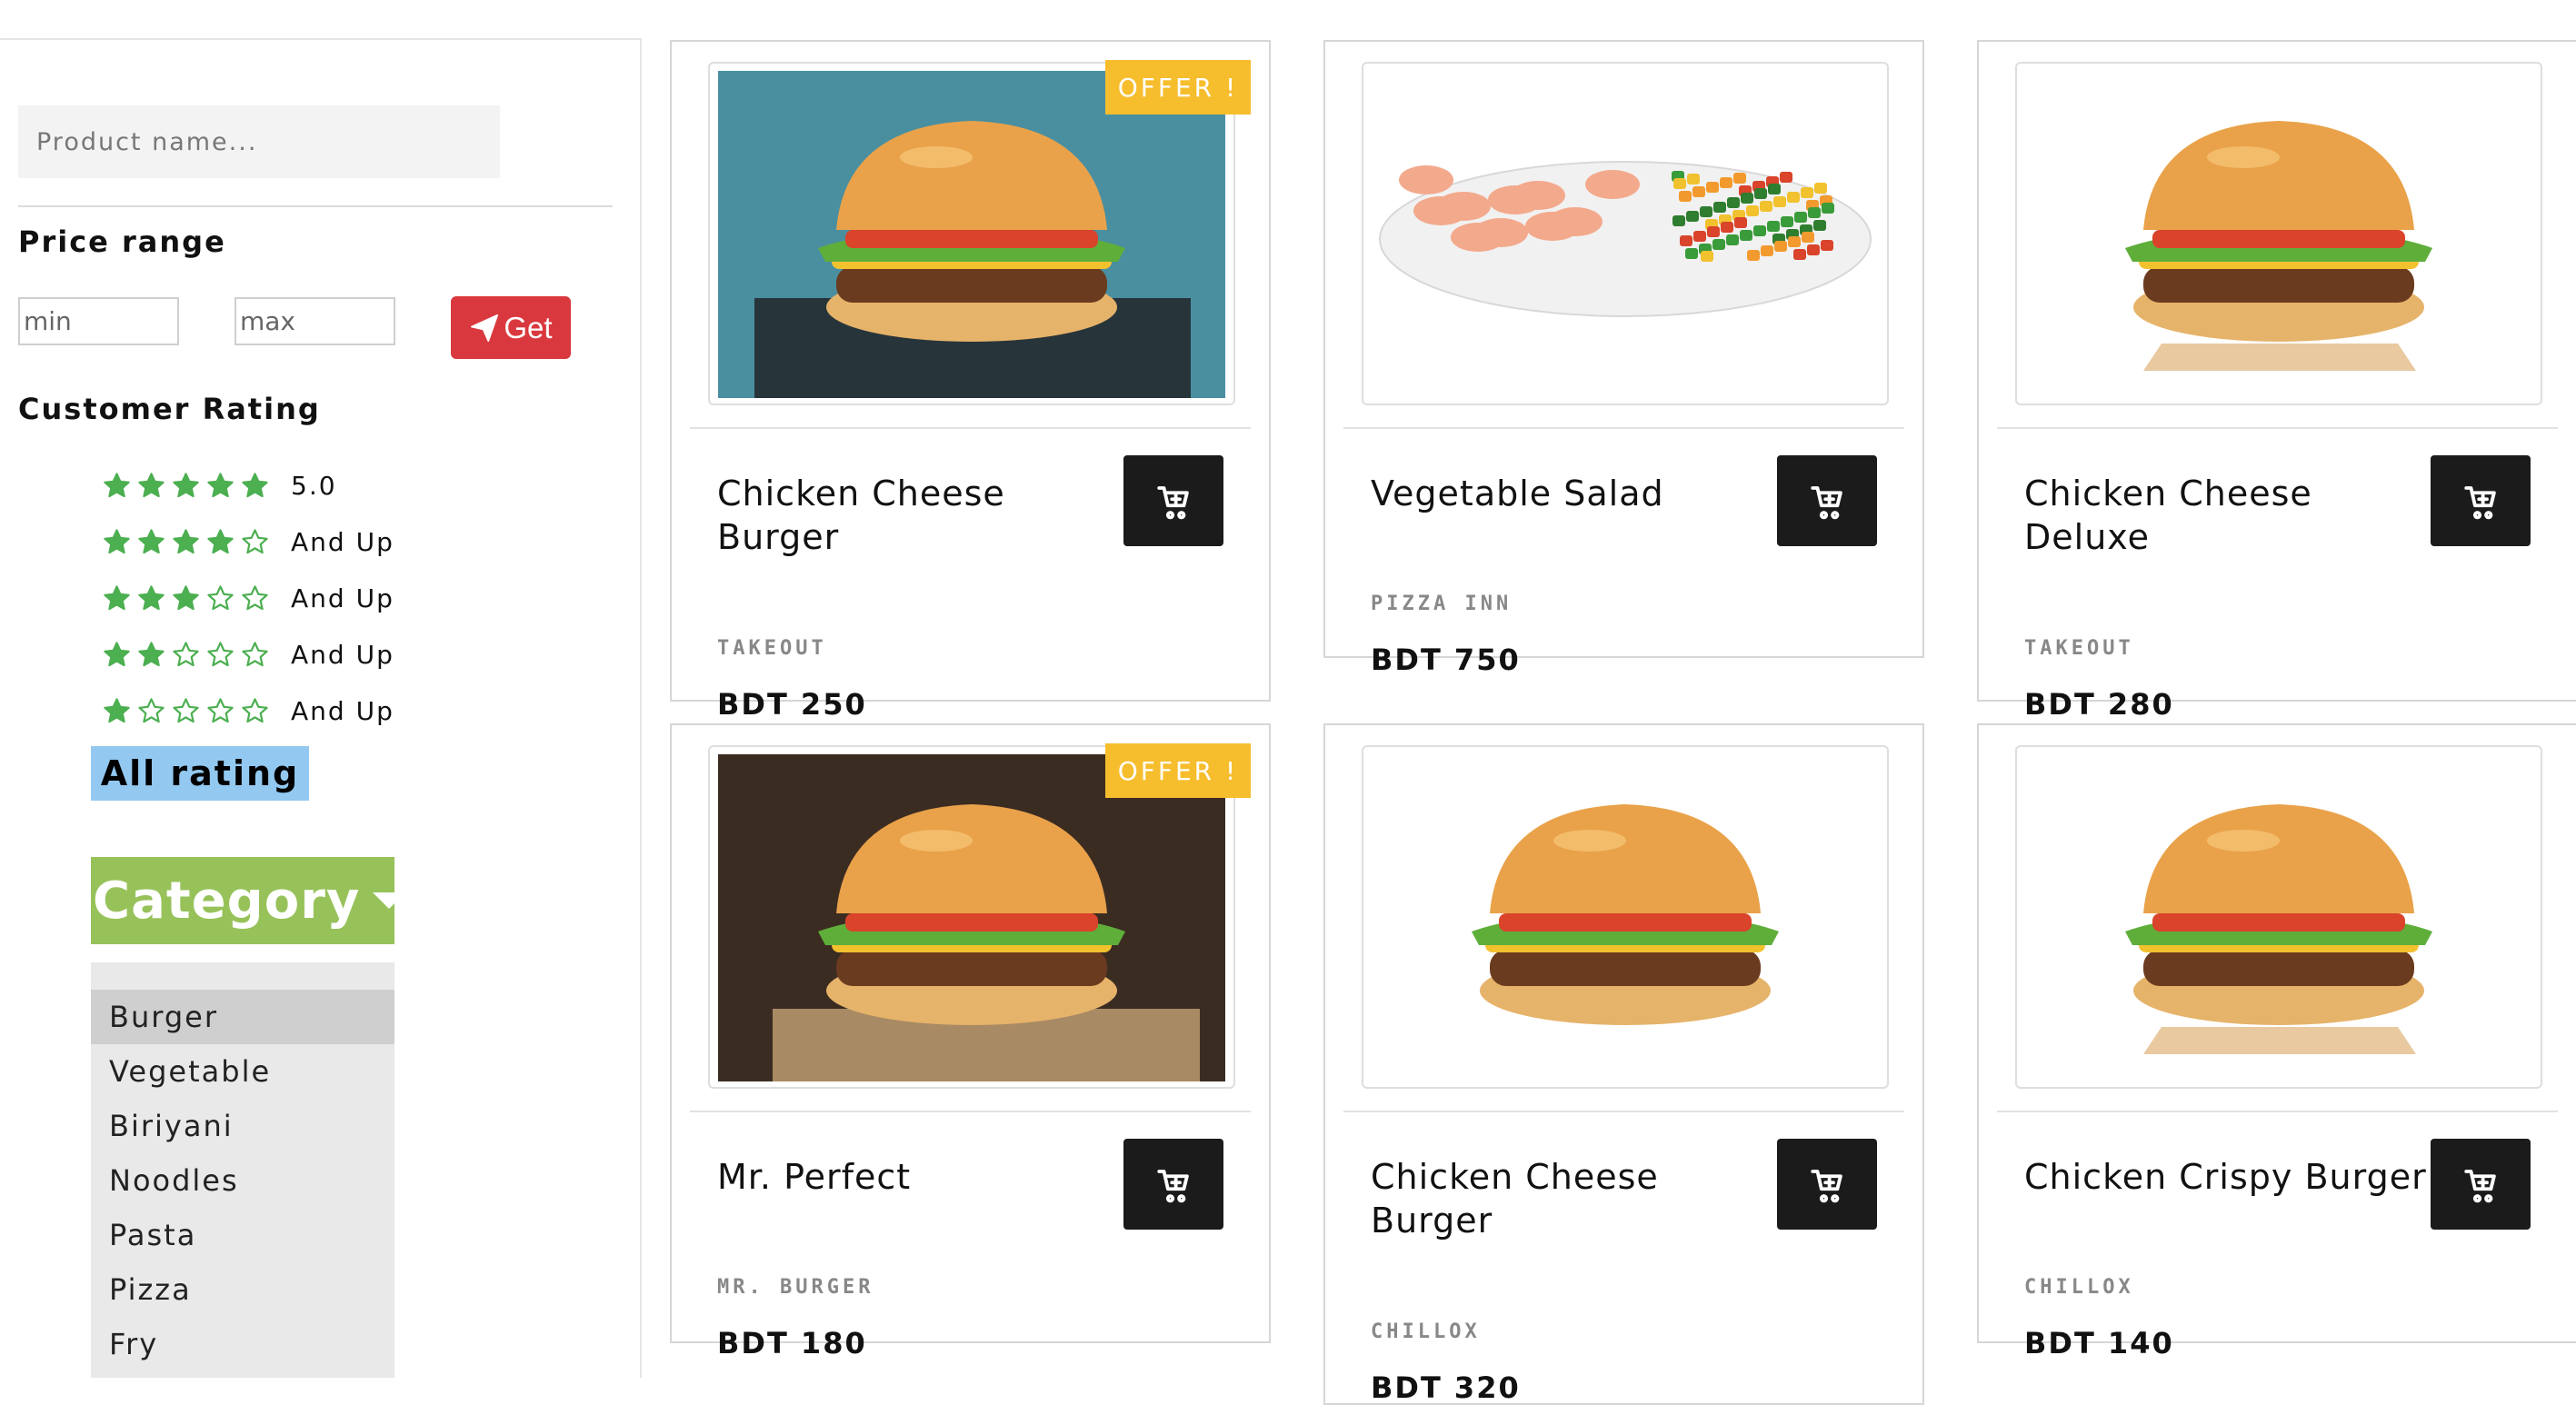  I want to click on shop-name: MR. BURGER, so click(795, 1288).